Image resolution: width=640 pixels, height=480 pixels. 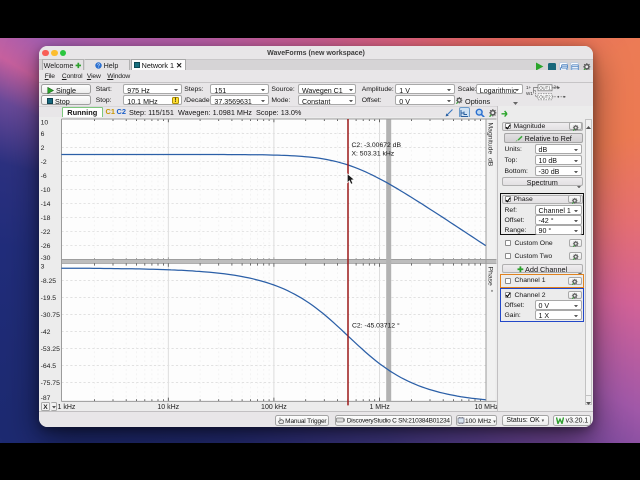 I want to click on svg-text: 10, so click(x=45, y=122).